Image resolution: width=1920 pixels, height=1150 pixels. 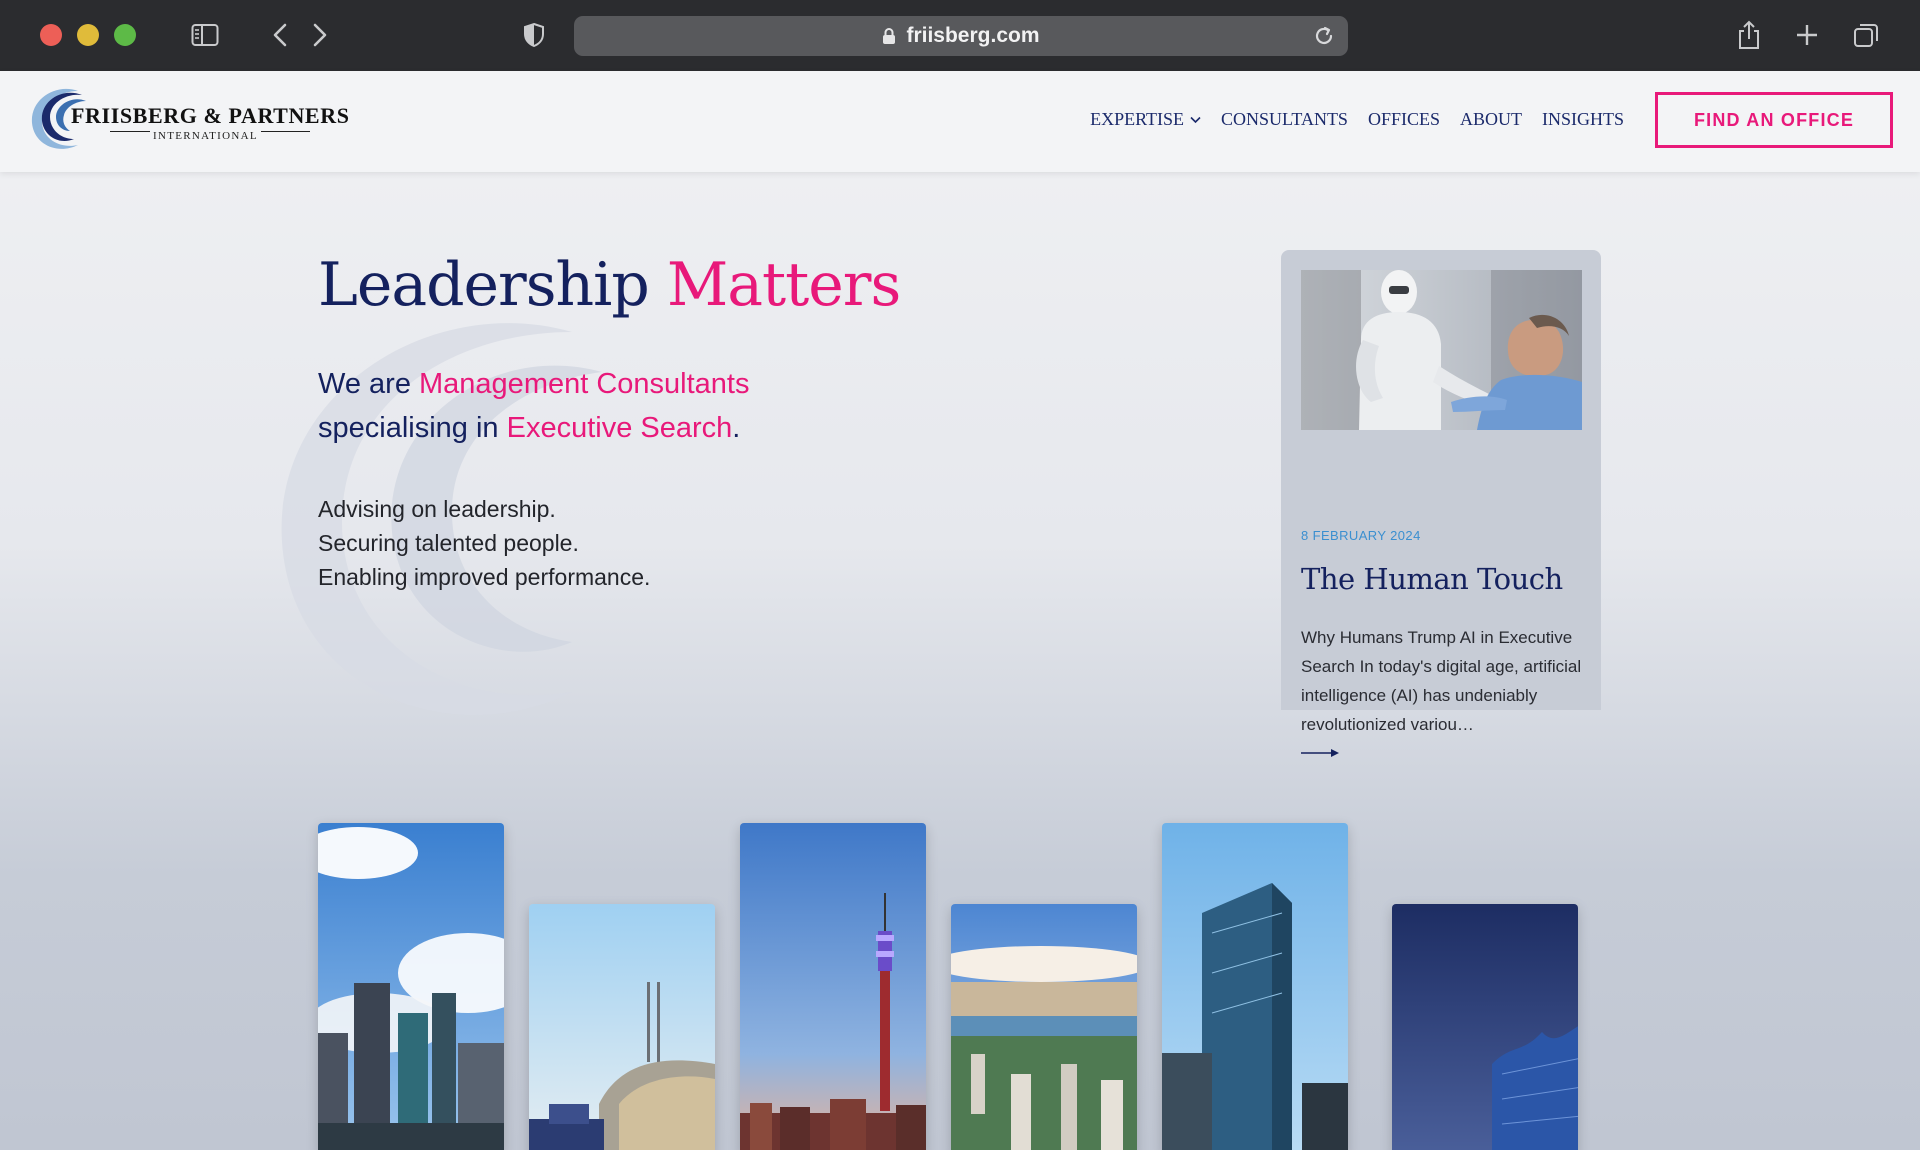 What do you see at coordinates (736, 428) in the screenshot?
I see `sub-period: .` at bounding box center [736, 428].